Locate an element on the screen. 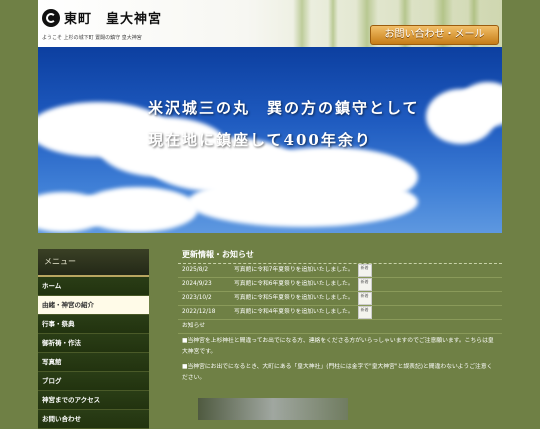 The image size is (540, 429). shrine-photo is located at coordinates (273, 409).